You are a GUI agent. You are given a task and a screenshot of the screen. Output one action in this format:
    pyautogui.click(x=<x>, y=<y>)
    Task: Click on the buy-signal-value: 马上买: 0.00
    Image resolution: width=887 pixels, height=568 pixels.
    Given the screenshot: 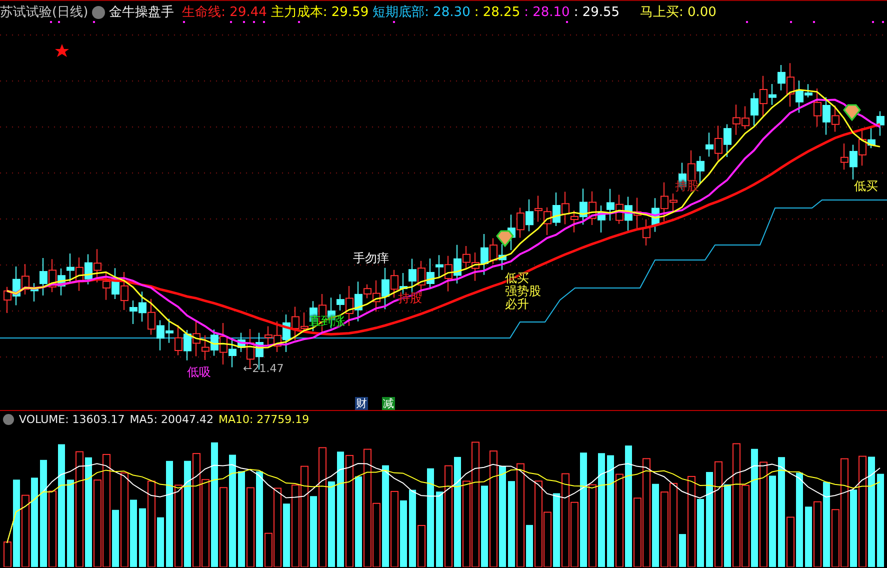 What is the action you would take?
    pyautogui.click(x=678, y=12)
    